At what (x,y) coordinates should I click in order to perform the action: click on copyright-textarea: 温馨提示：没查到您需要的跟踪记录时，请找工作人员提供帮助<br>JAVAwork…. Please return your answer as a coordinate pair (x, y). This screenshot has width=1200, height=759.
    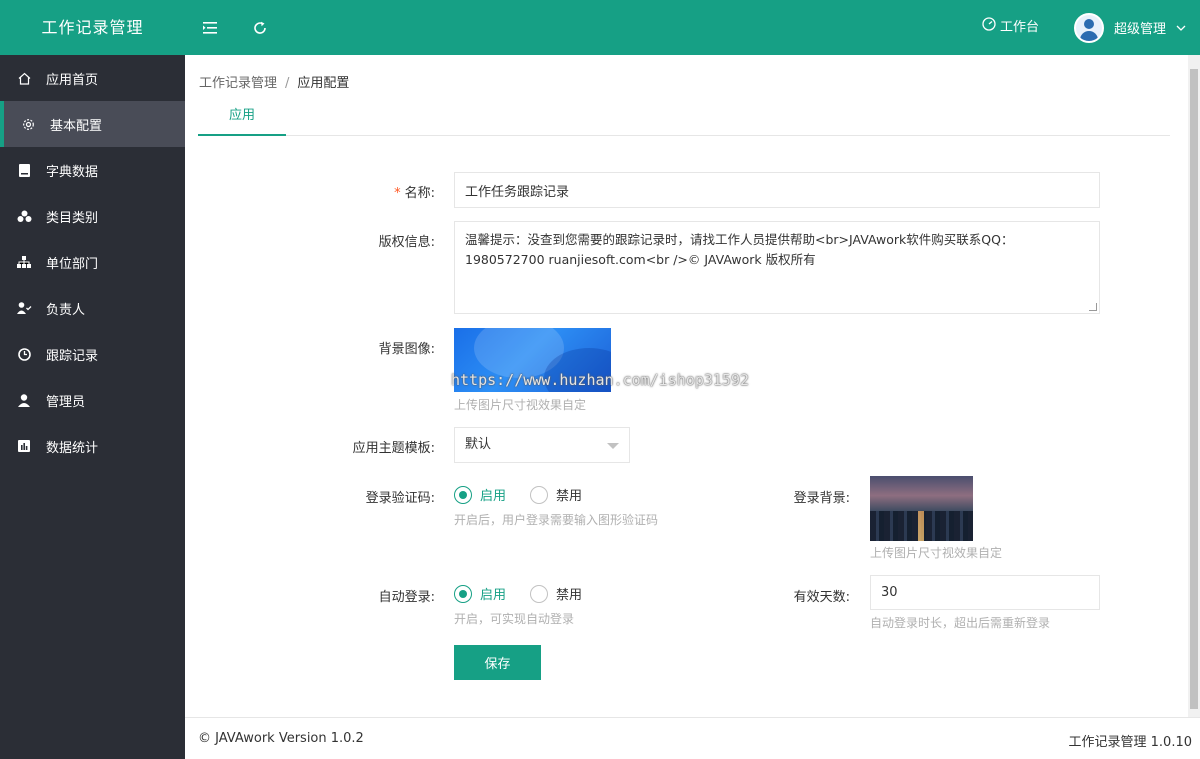
    Looking at the image, I should click on (777, 267).